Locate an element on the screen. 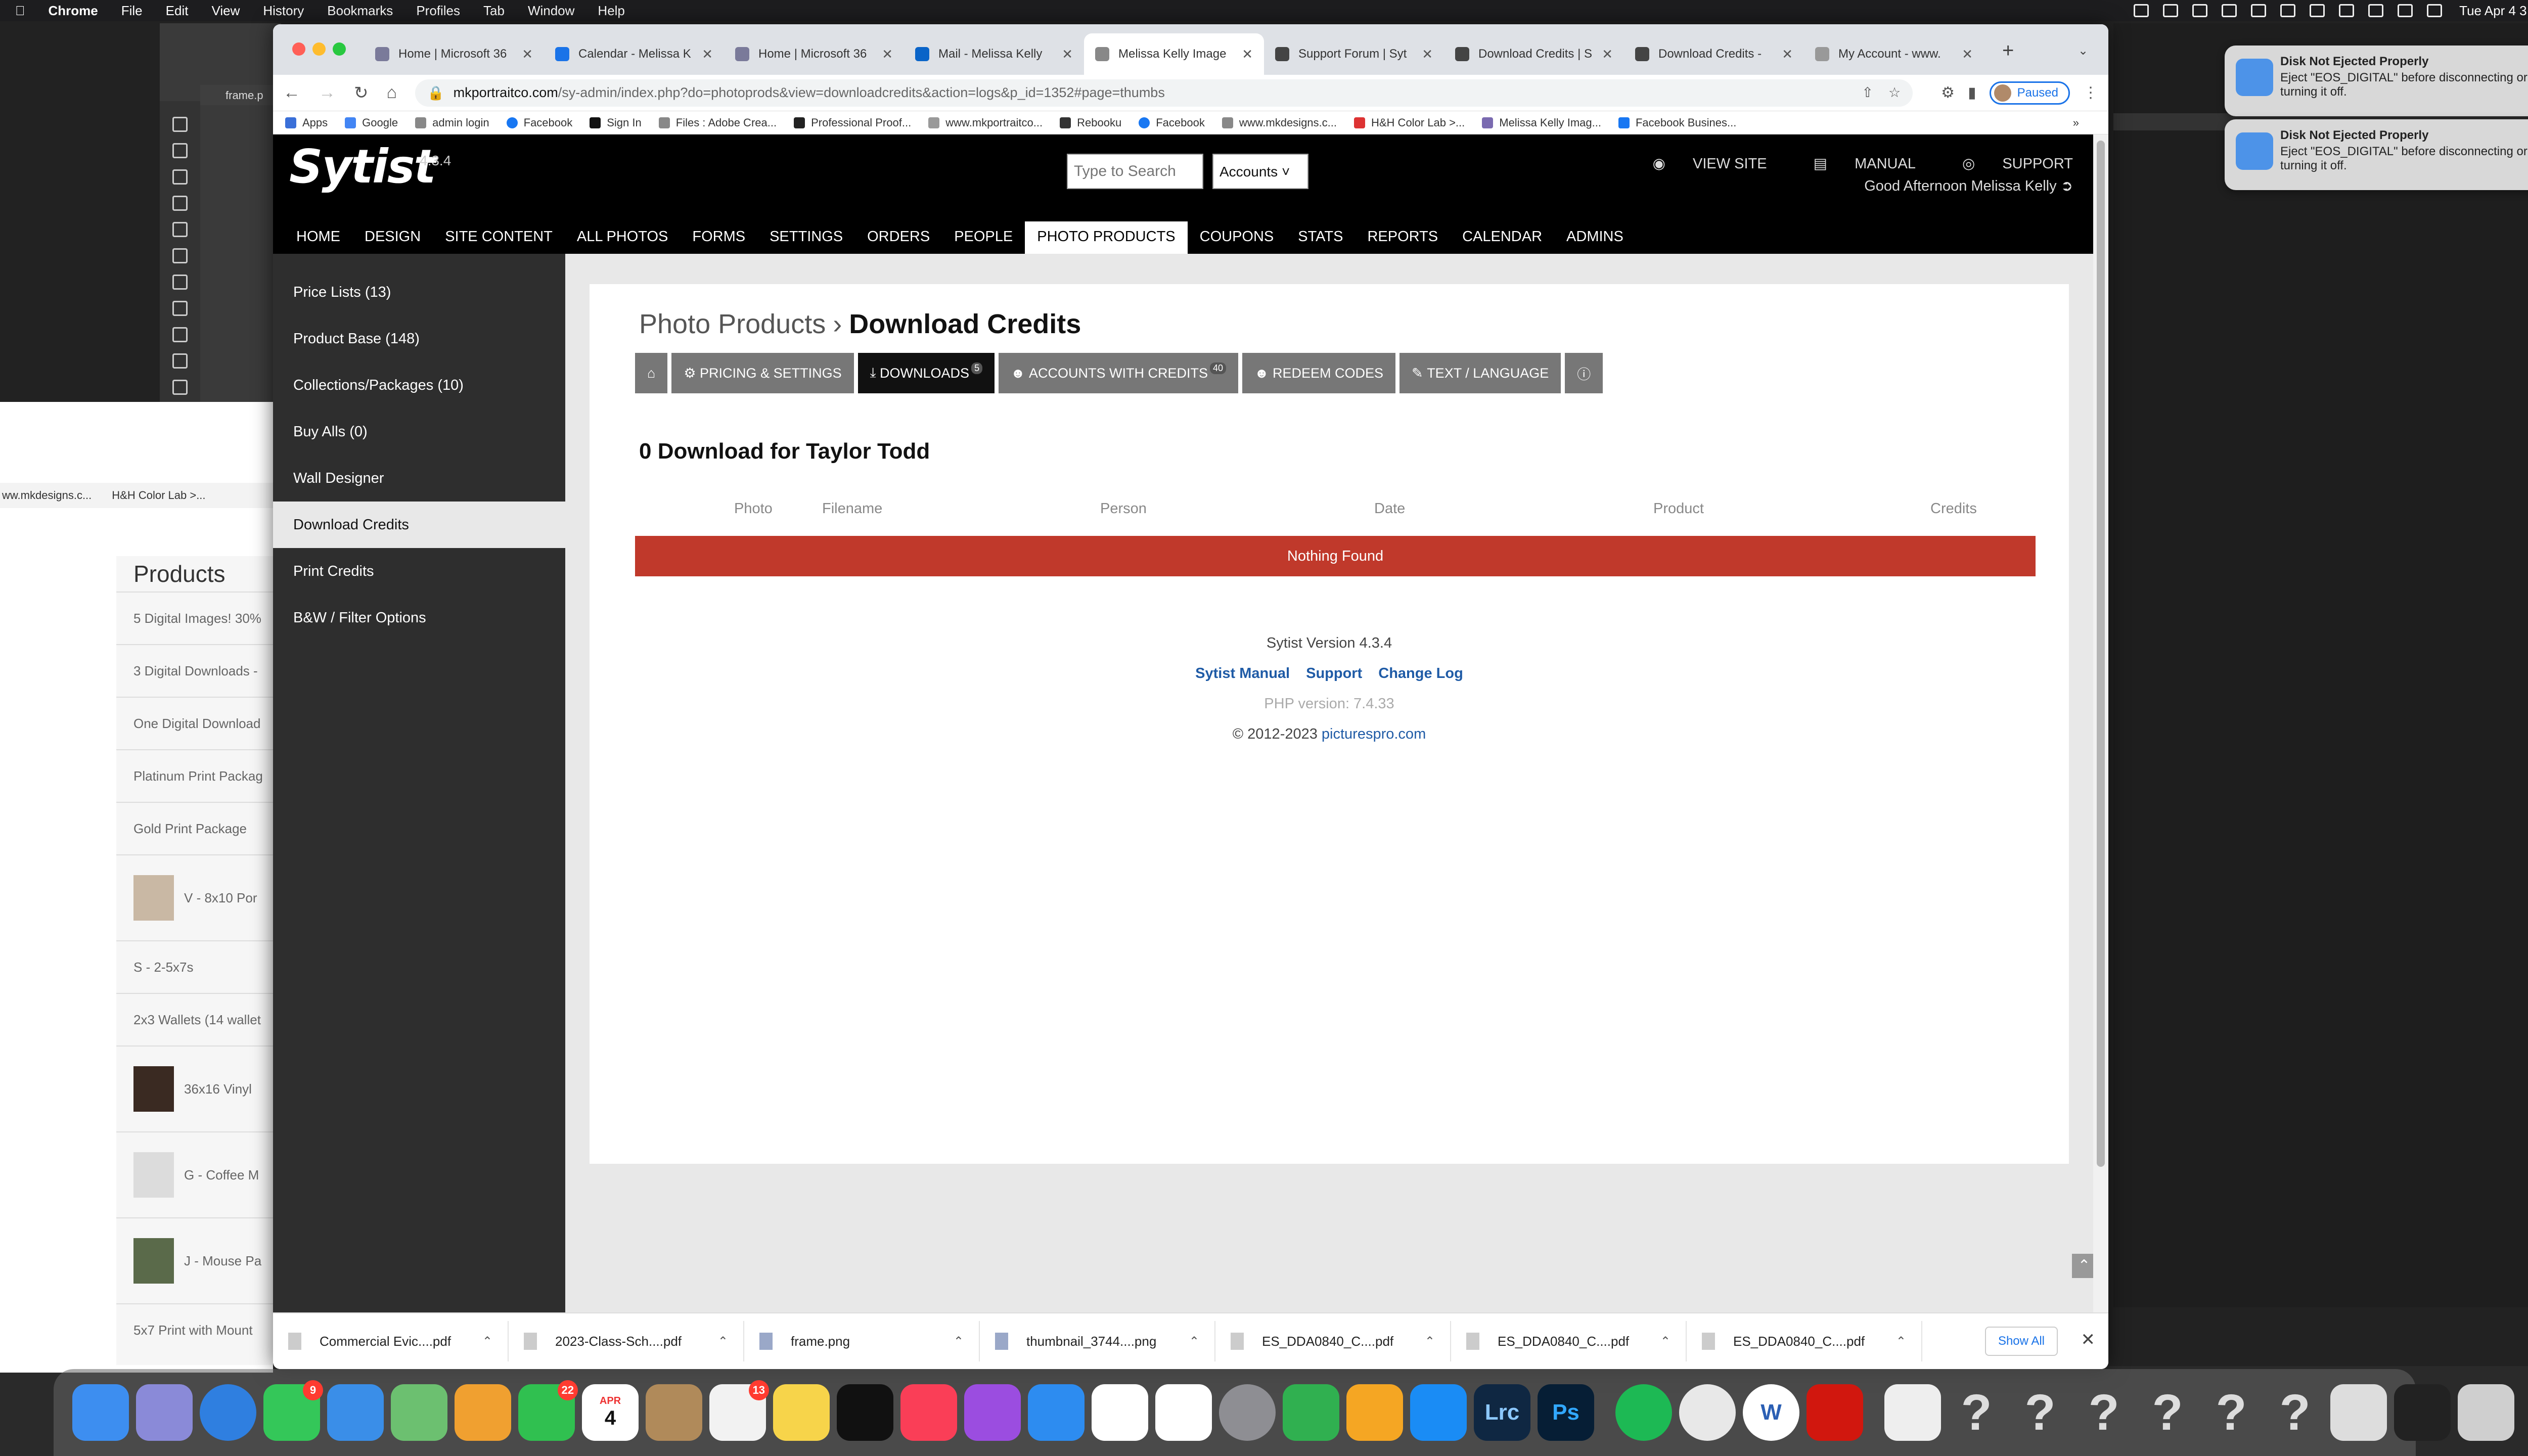  nav-people: PEOPLE is located at coordinates (984, 237).